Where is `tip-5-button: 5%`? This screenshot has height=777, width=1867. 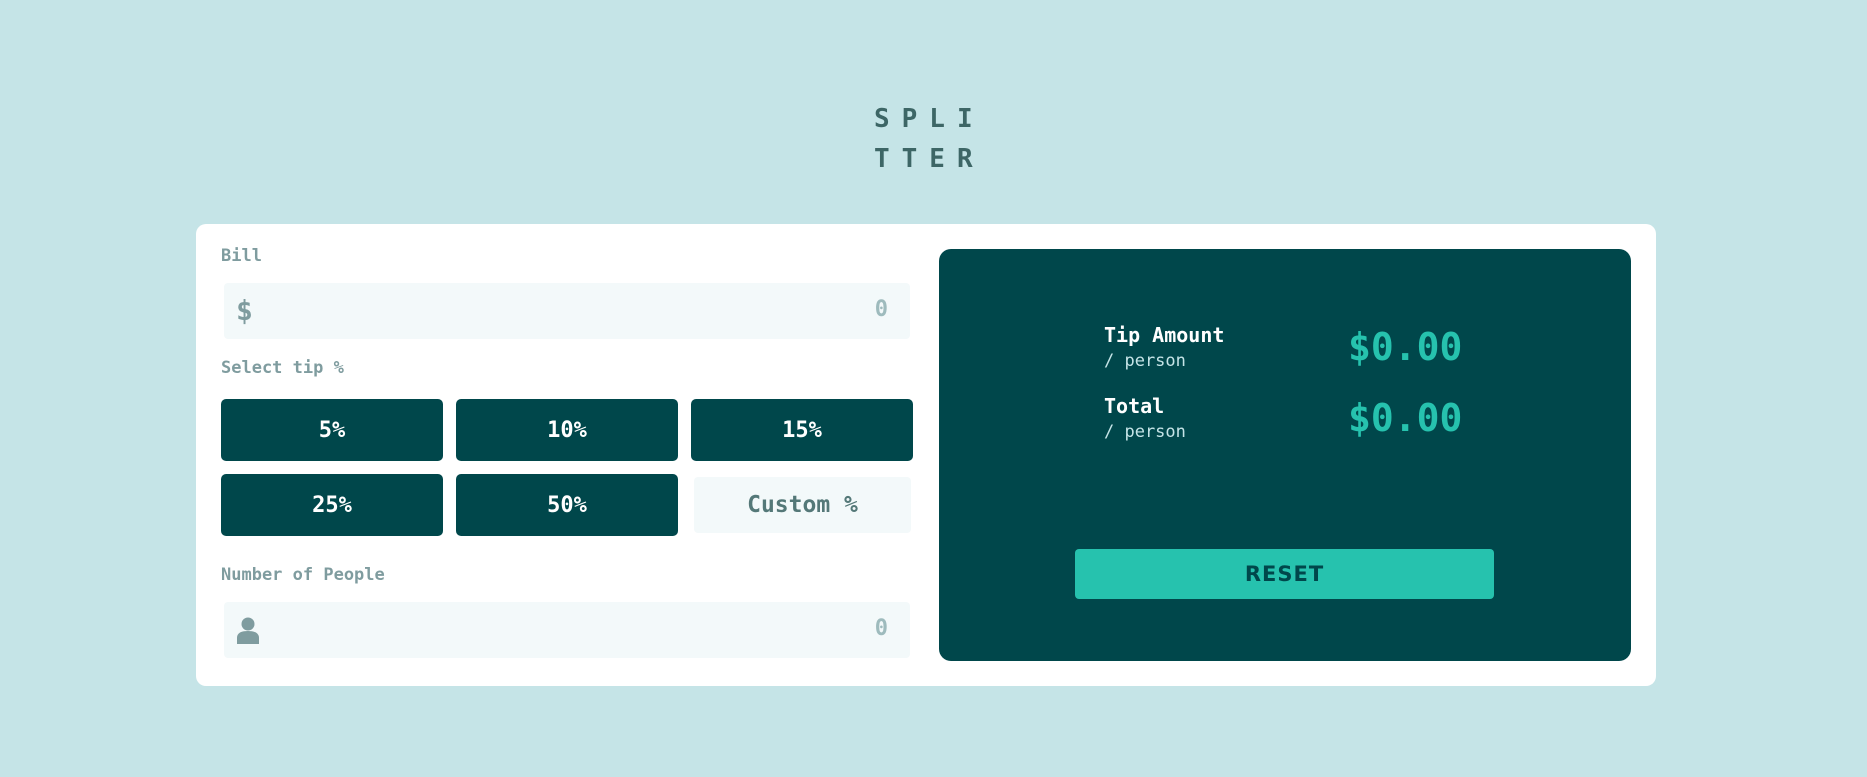 tip-5-button: 5% is located at coordinates (332, 430).